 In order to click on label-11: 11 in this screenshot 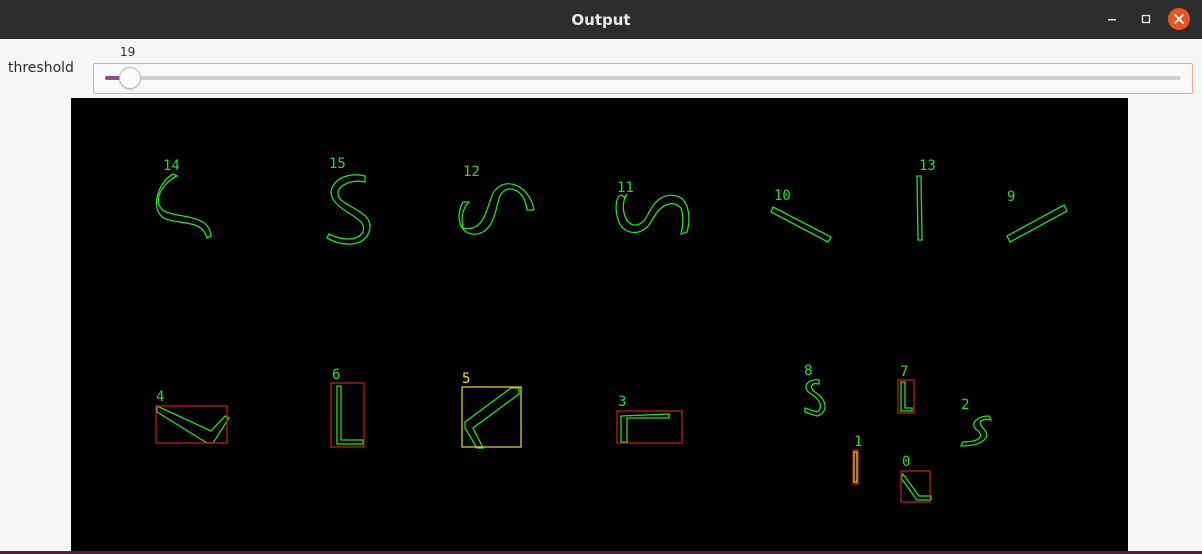, I will do `click(625, 188)`.